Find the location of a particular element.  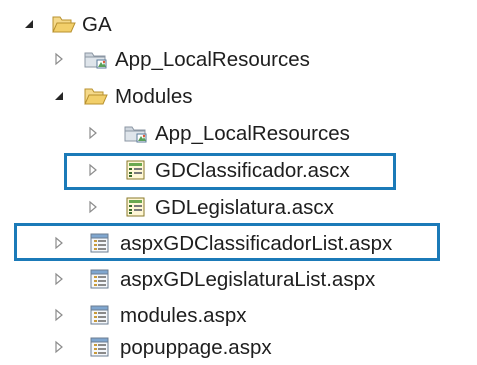

tree-item-modules: Modules is located at coordinates (235, 97).